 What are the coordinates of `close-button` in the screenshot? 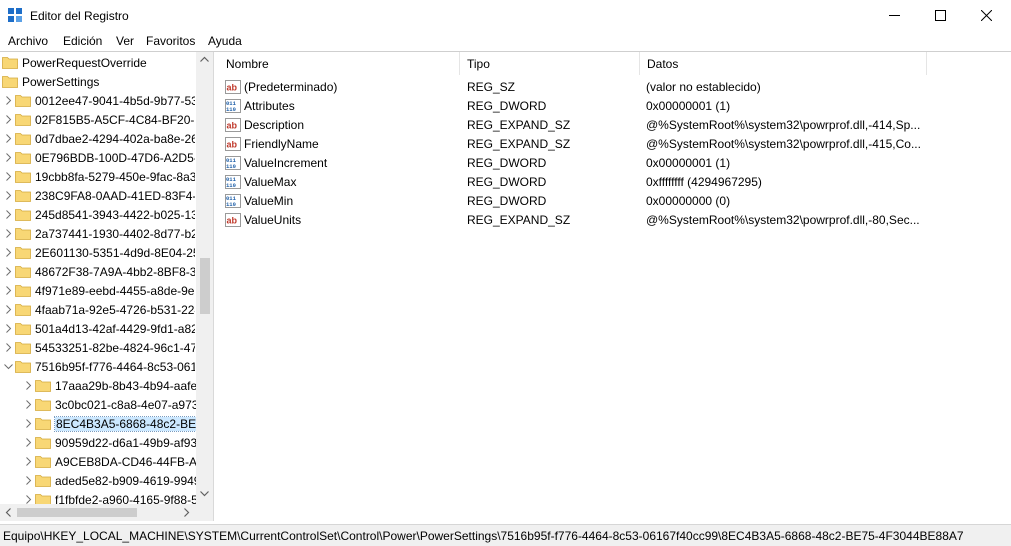 It's located at (986, 15).